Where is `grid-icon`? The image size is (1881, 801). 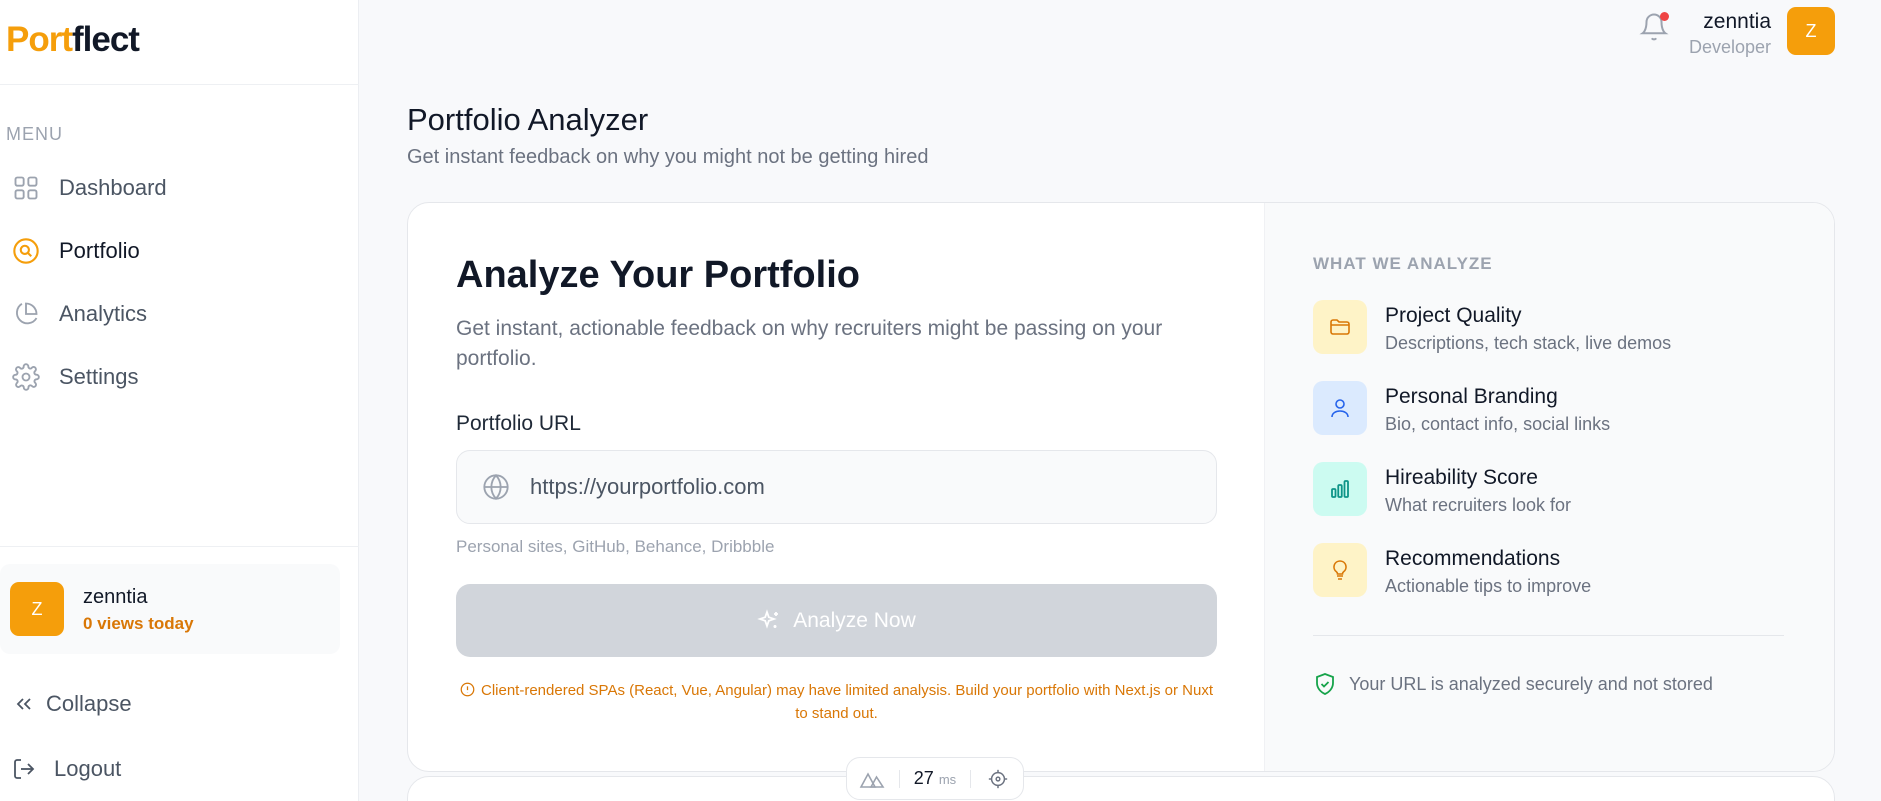
grid-icon is located at coordinates (26, 188).